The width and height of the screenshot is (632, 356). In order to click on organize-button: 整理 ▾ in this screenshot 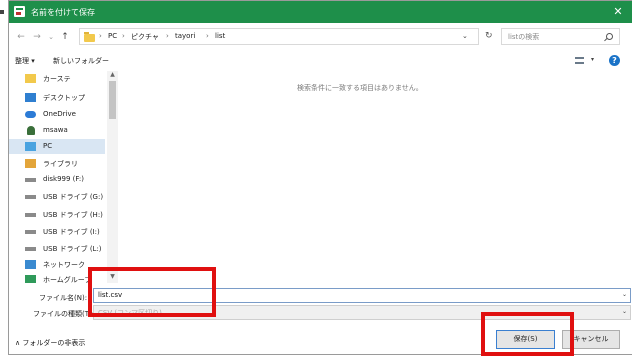, I will do `click(25, 61)`.